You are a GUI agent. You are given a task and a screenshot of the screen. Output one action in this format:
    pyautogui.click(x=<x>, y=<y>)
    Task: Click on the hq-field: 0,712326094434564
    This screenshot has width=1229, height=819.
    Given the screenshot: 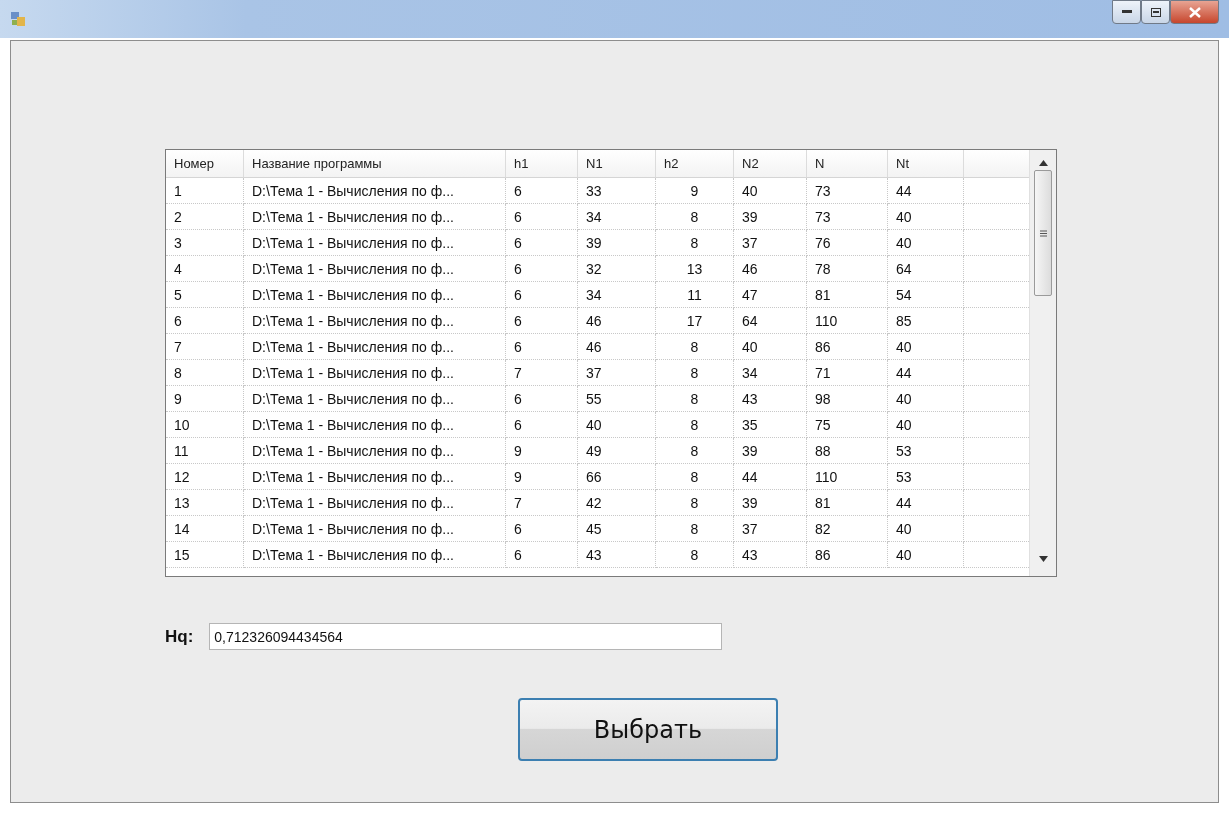 What is the action you would take?
    pyautogui.click(x=466, y=636)
    